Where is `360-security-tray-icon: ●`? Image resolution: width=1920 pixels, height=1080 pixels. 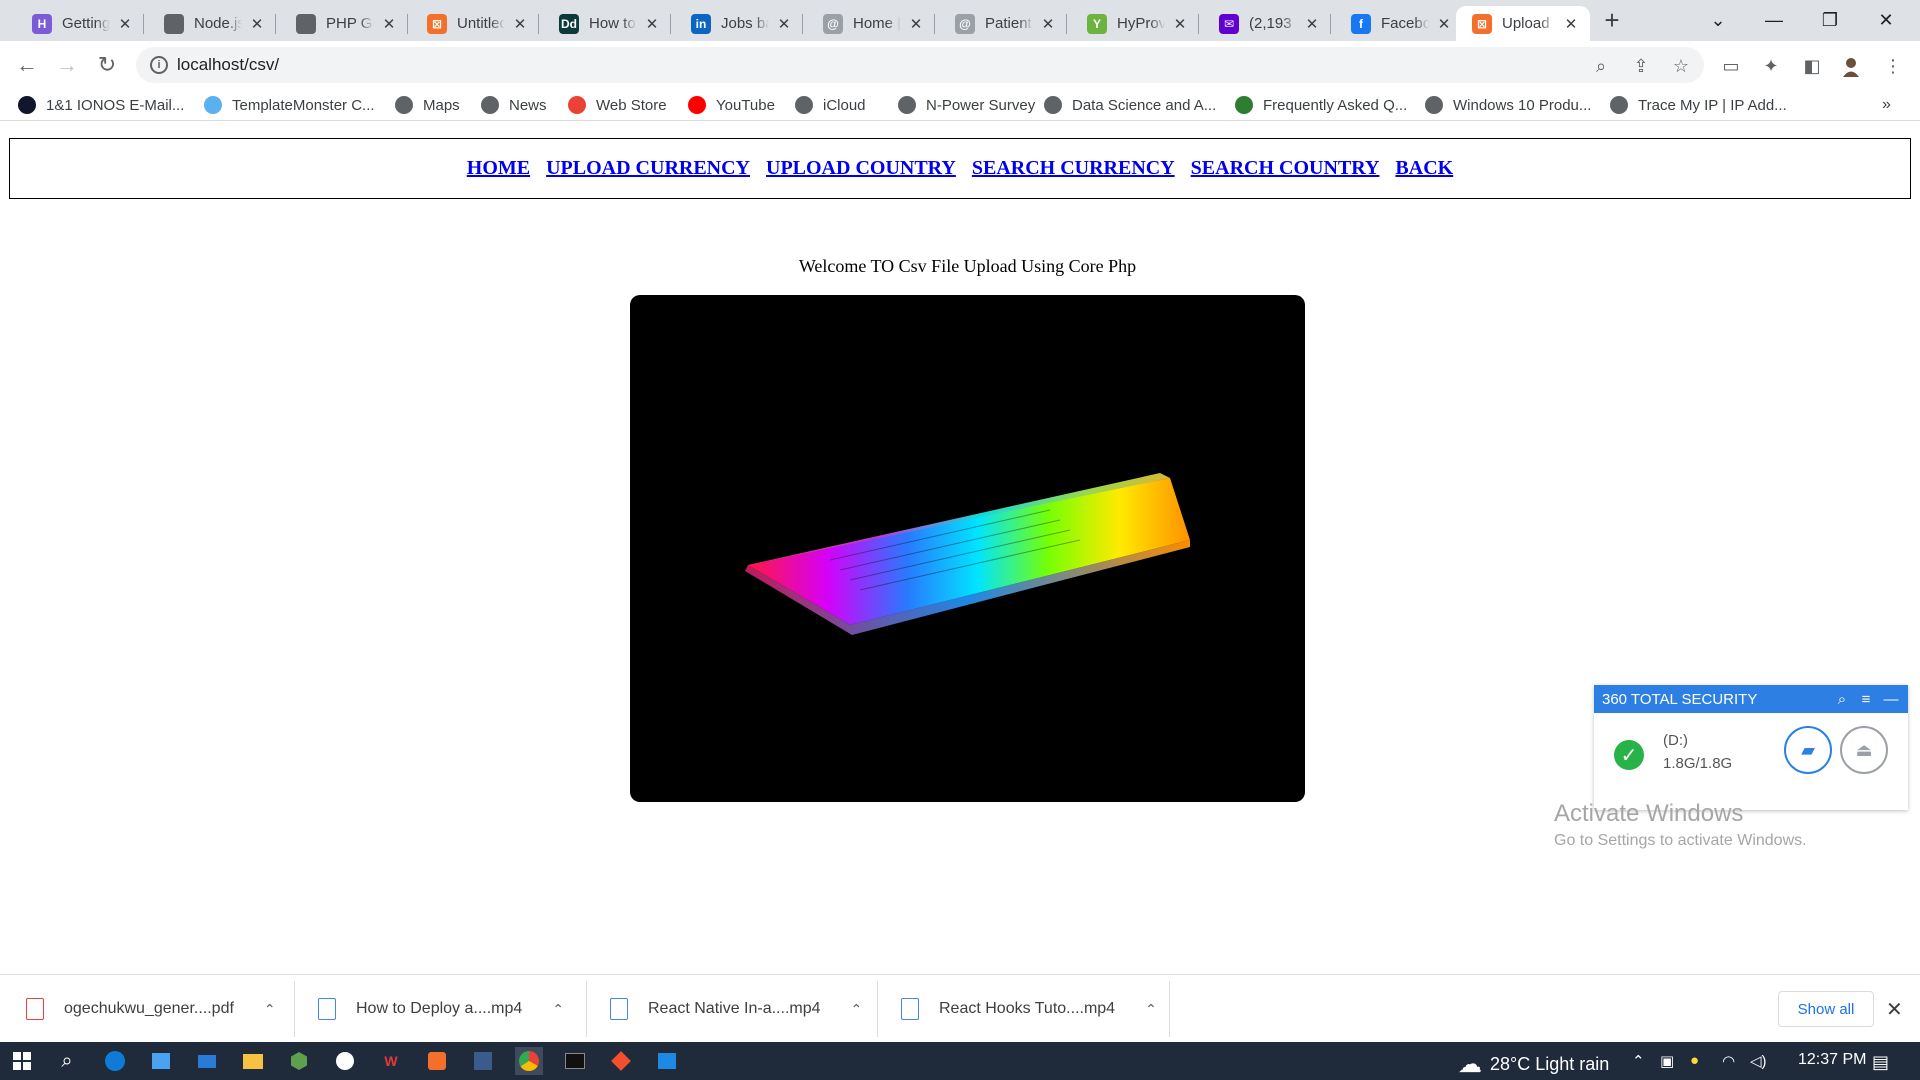
360-security-tray-icon: ● is located at coordinates (1694, 1060).